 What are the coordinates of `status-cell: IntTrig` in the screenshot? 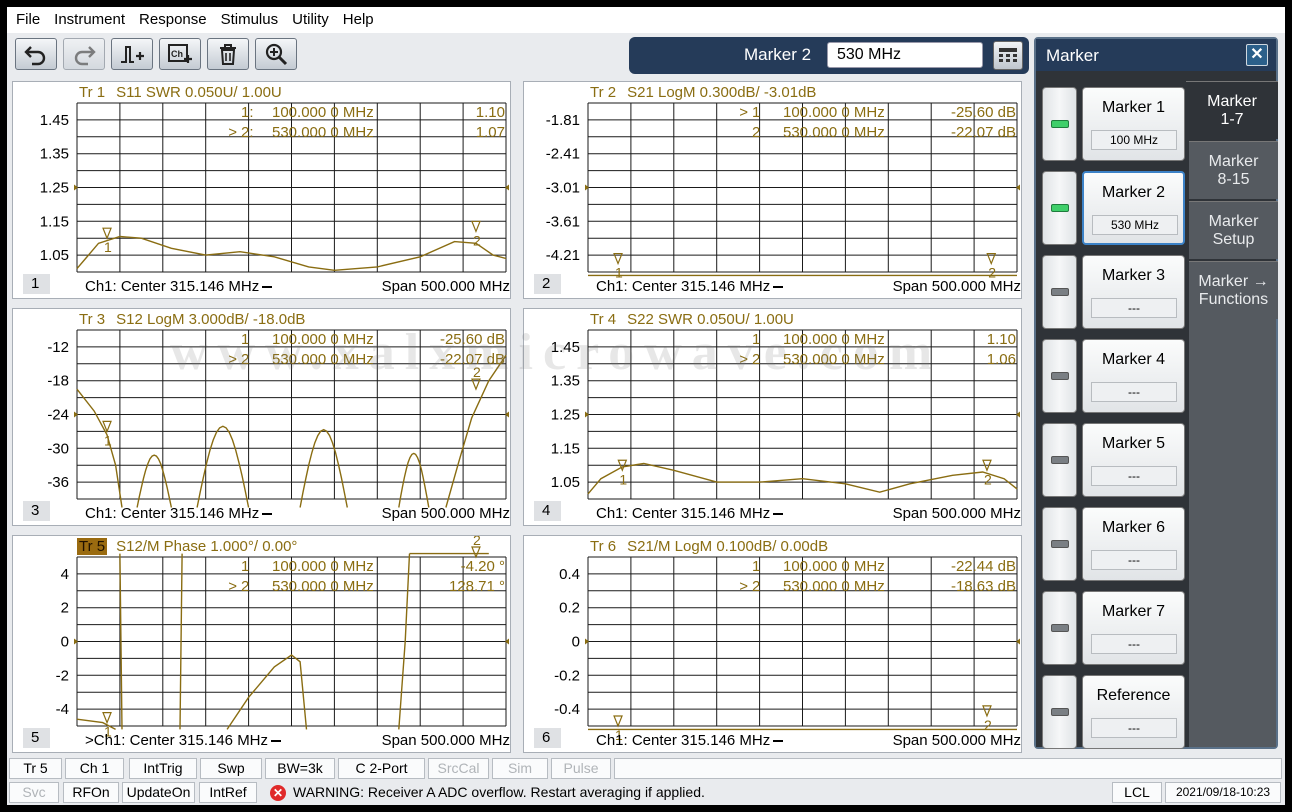 It's located at (163, 768).